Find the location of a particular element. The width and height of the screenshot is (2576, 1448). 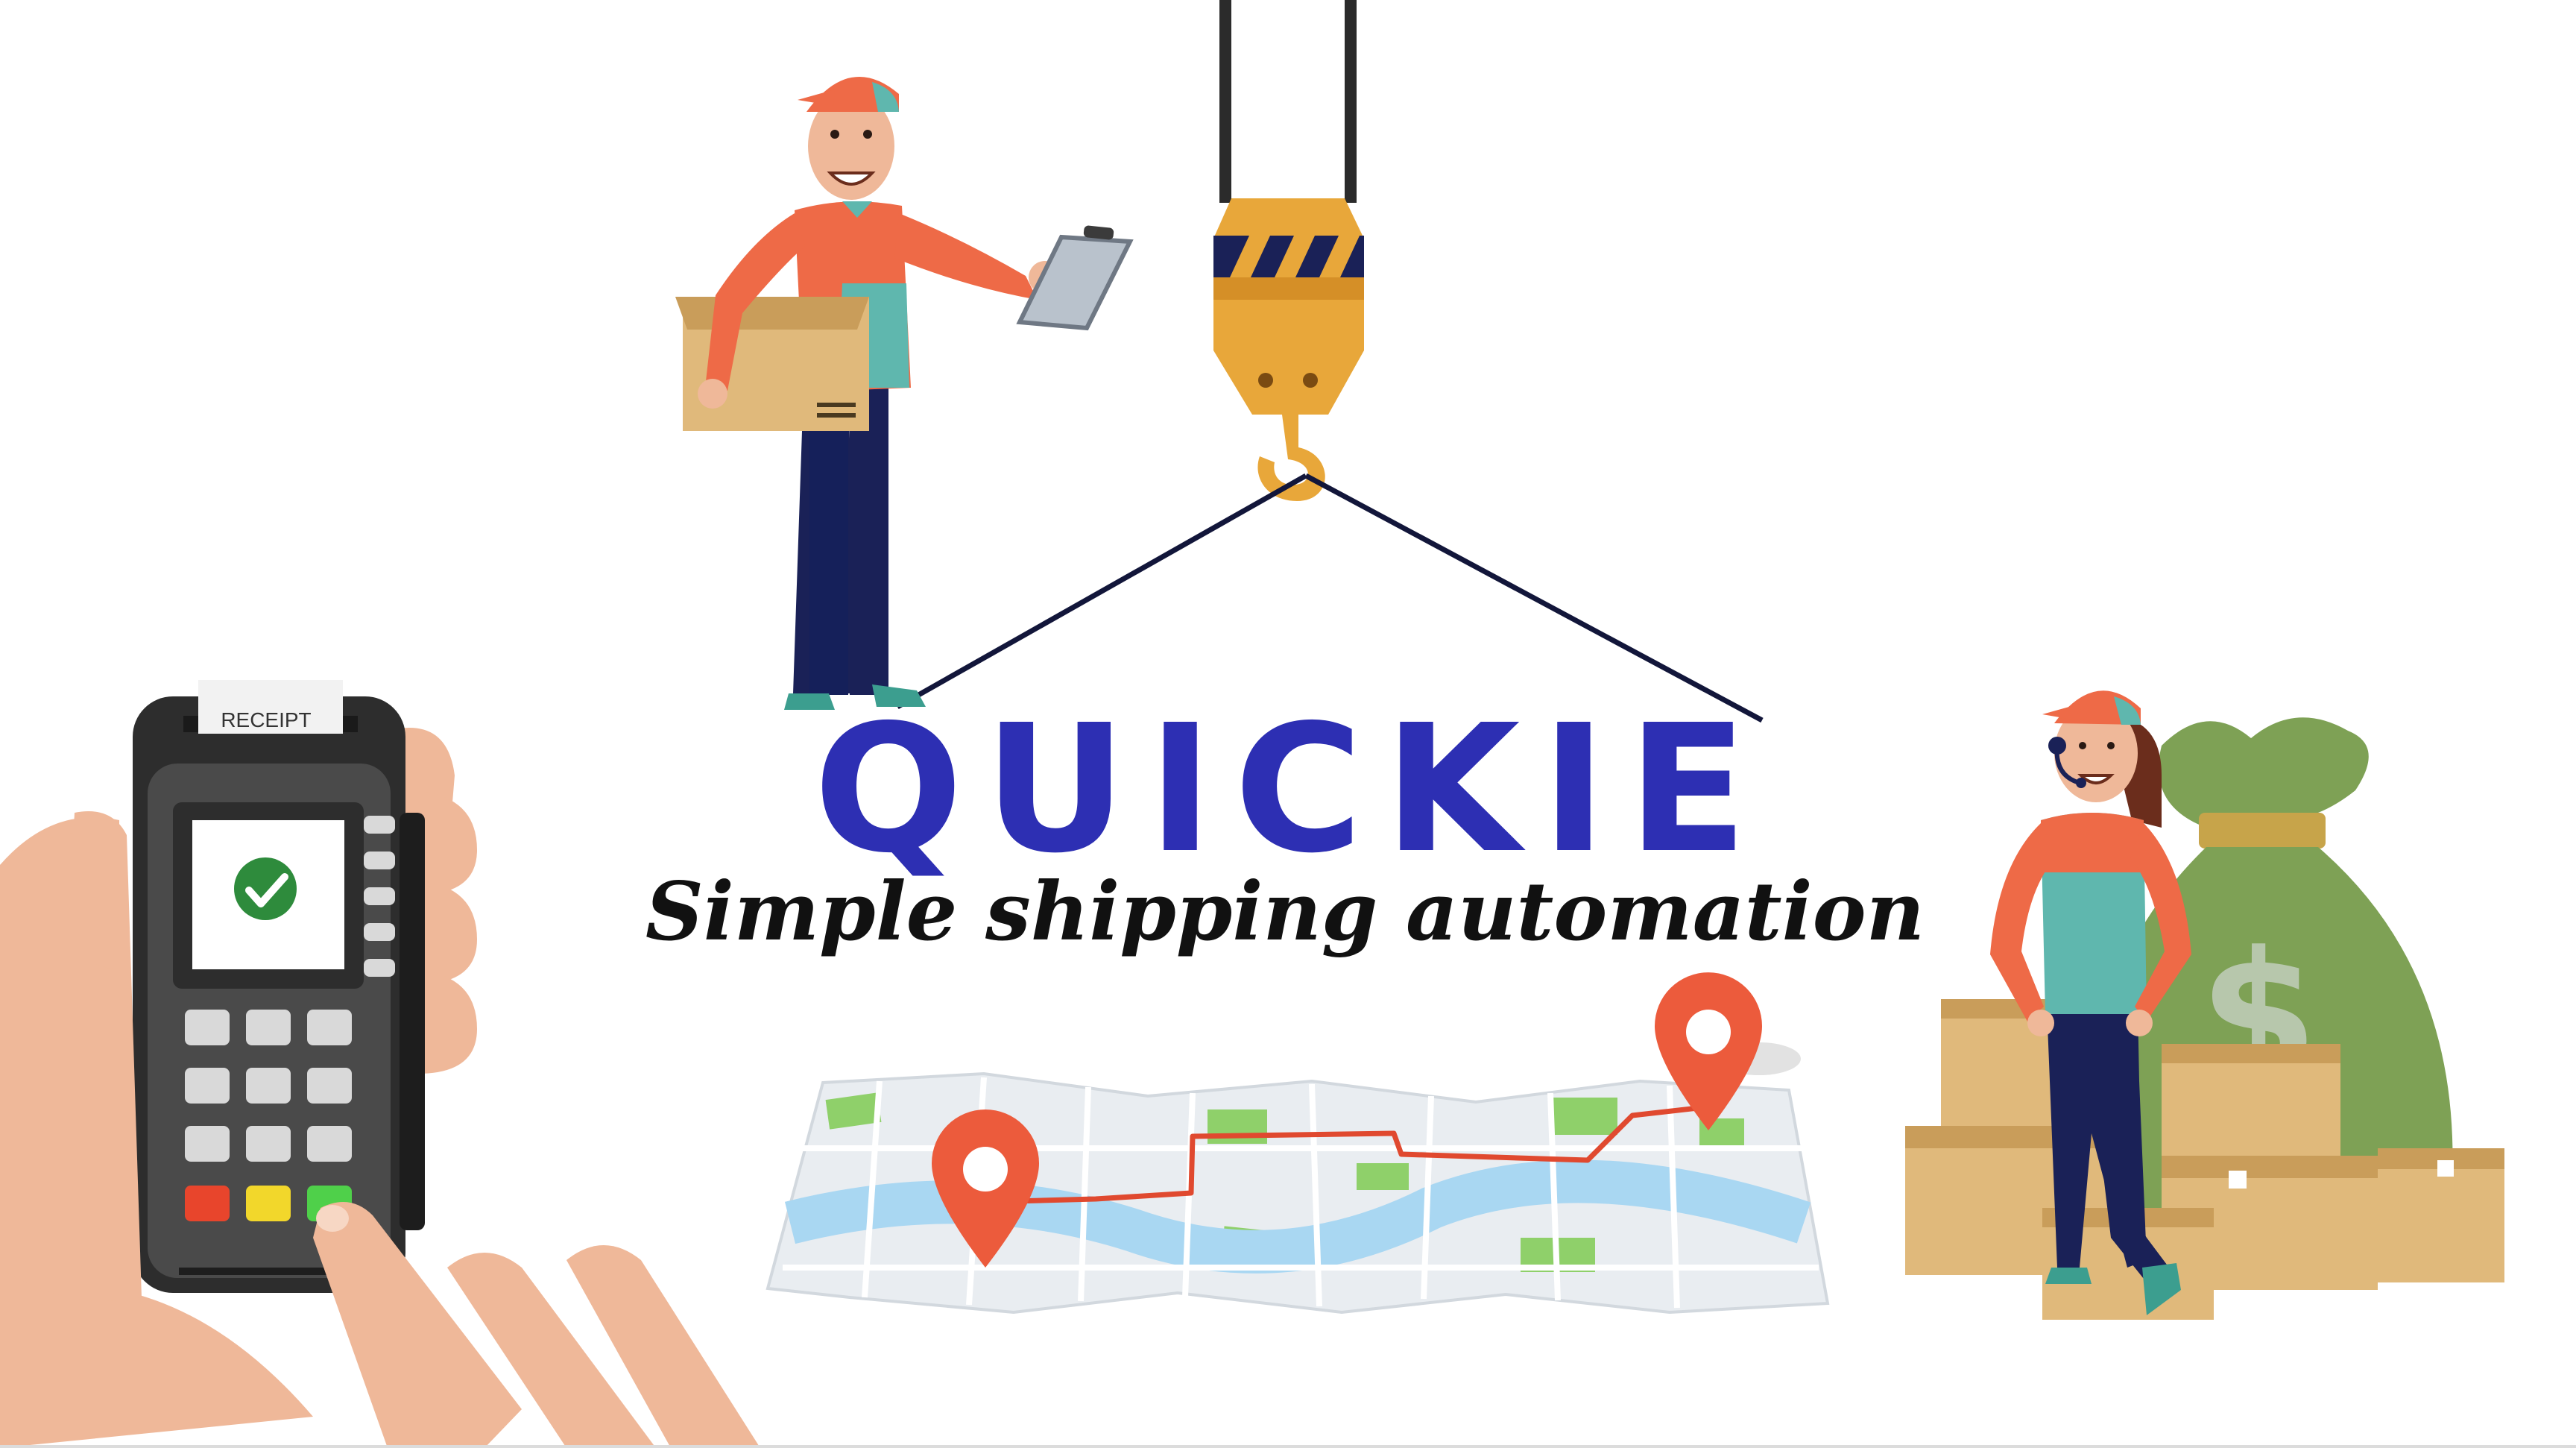

keypad is located at coordinates (268, 1086).